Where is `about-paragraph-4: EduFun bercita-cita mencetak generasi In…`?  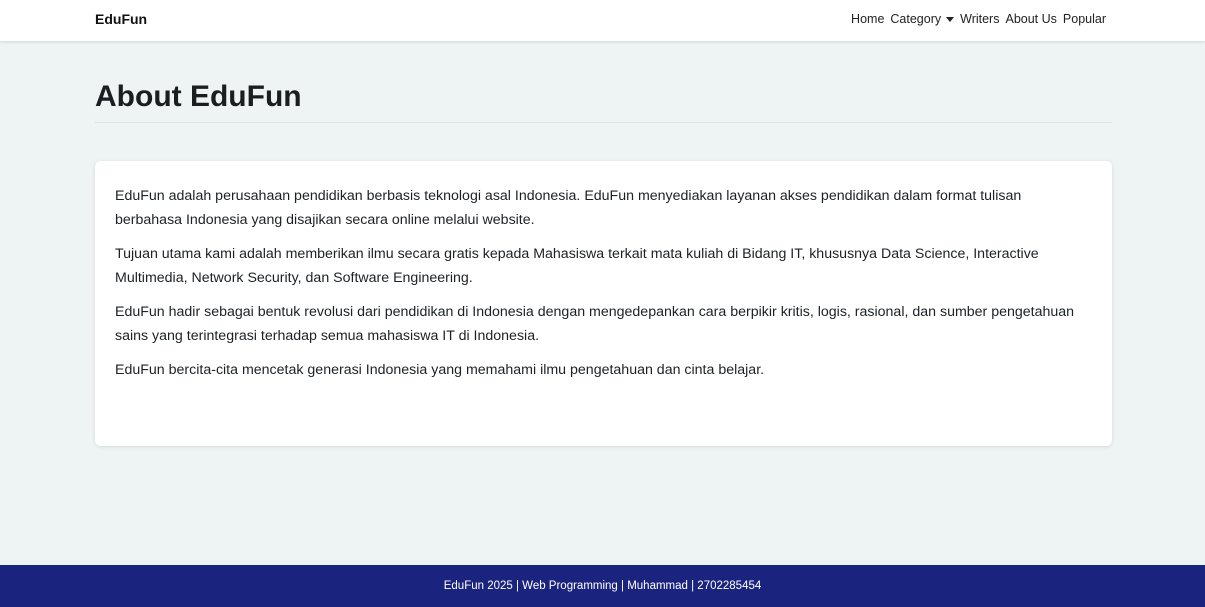
about-paragraph-4: EduFun bercita-cita mencetak generasi In… is located at coordinates (440, 370).